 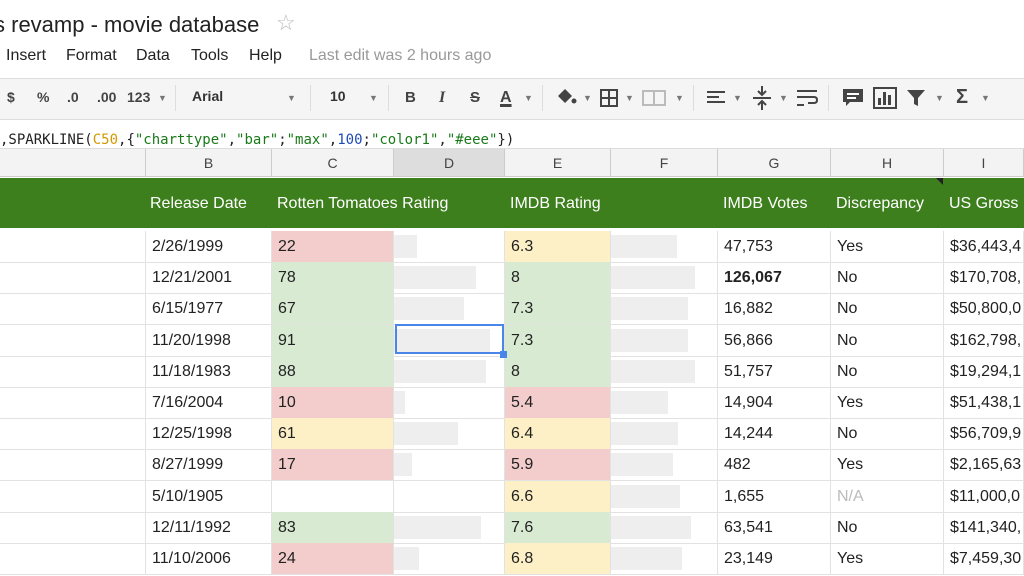 I want to click on currency-format-button: $, so click(x=11, y=97).